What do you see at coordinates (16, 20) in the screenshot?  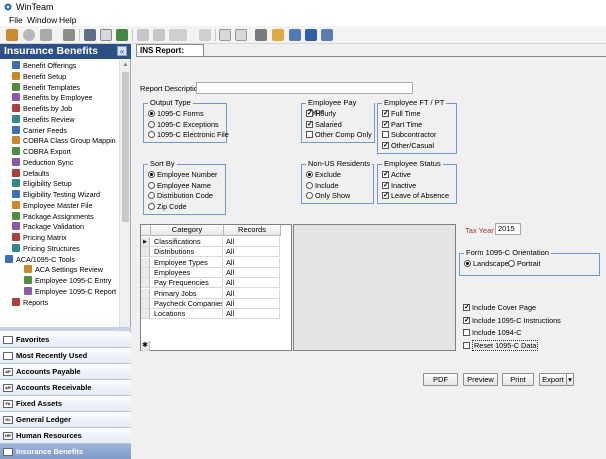 I see `menu-file: File` at bounding box center [16, 20].